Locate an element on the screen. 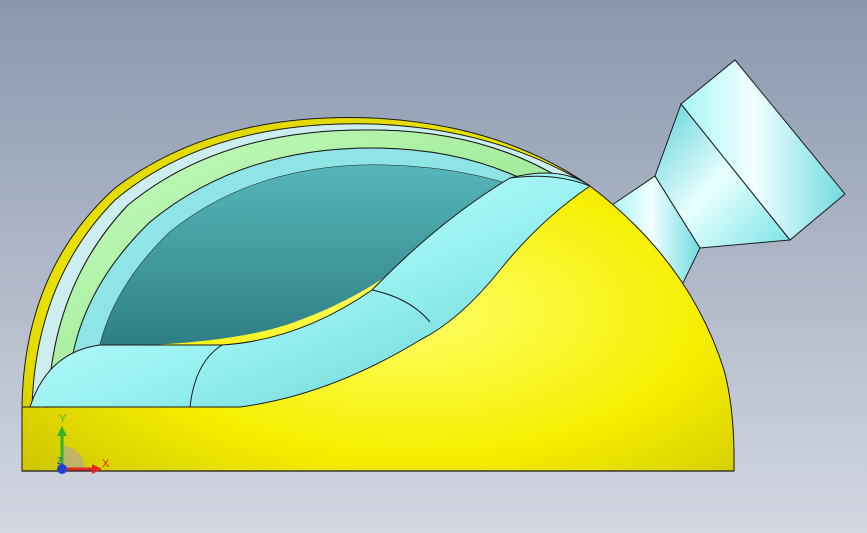 This screenshot has width=867, height=533. x-axis-head is located at coordinates (97, 469).